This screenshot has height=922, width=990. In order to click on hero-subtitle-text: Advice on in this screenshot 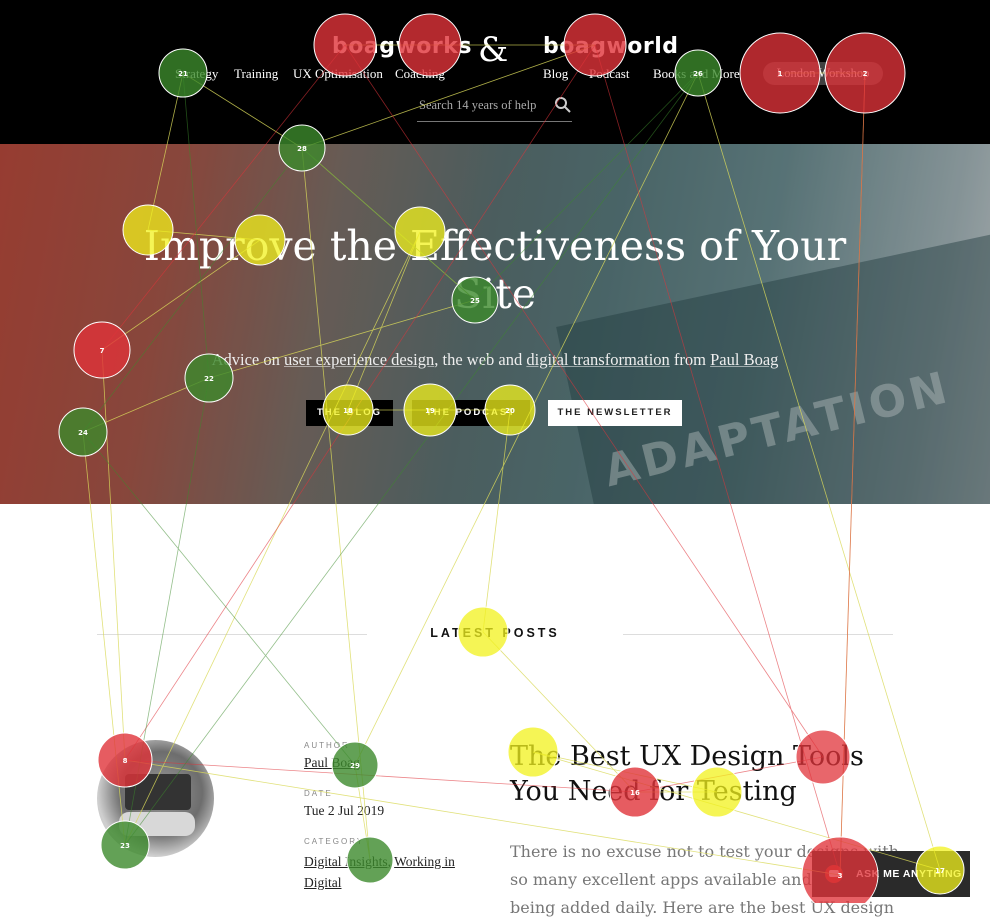, I will do `click(247, 359)`.